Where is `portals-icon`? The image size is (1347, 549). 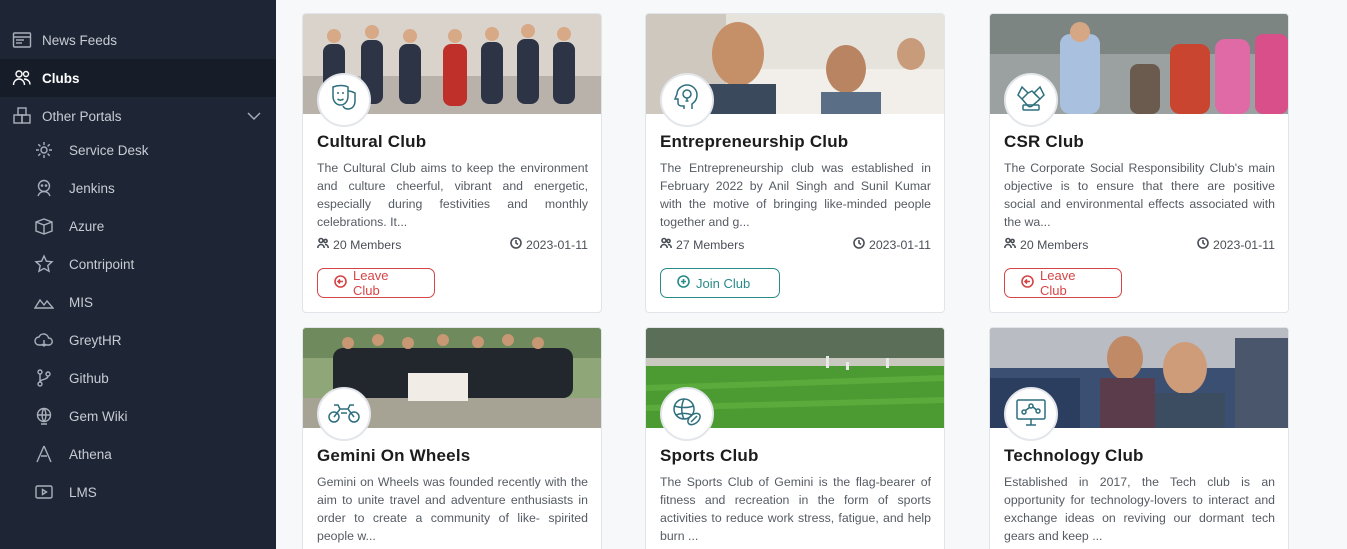 portals-icon is located at coordinates (22, 116).